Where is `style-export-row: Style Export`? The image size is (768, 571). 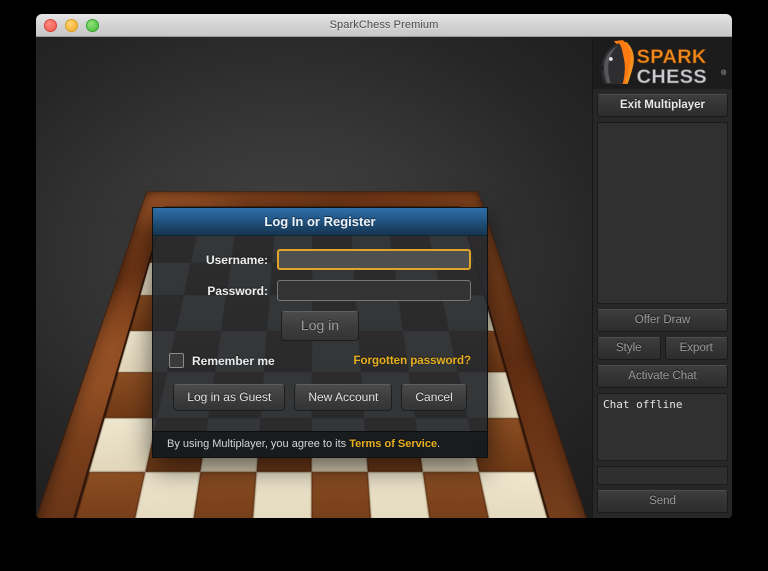
style-export-row: Style Export is located at coordinates (662, 346).